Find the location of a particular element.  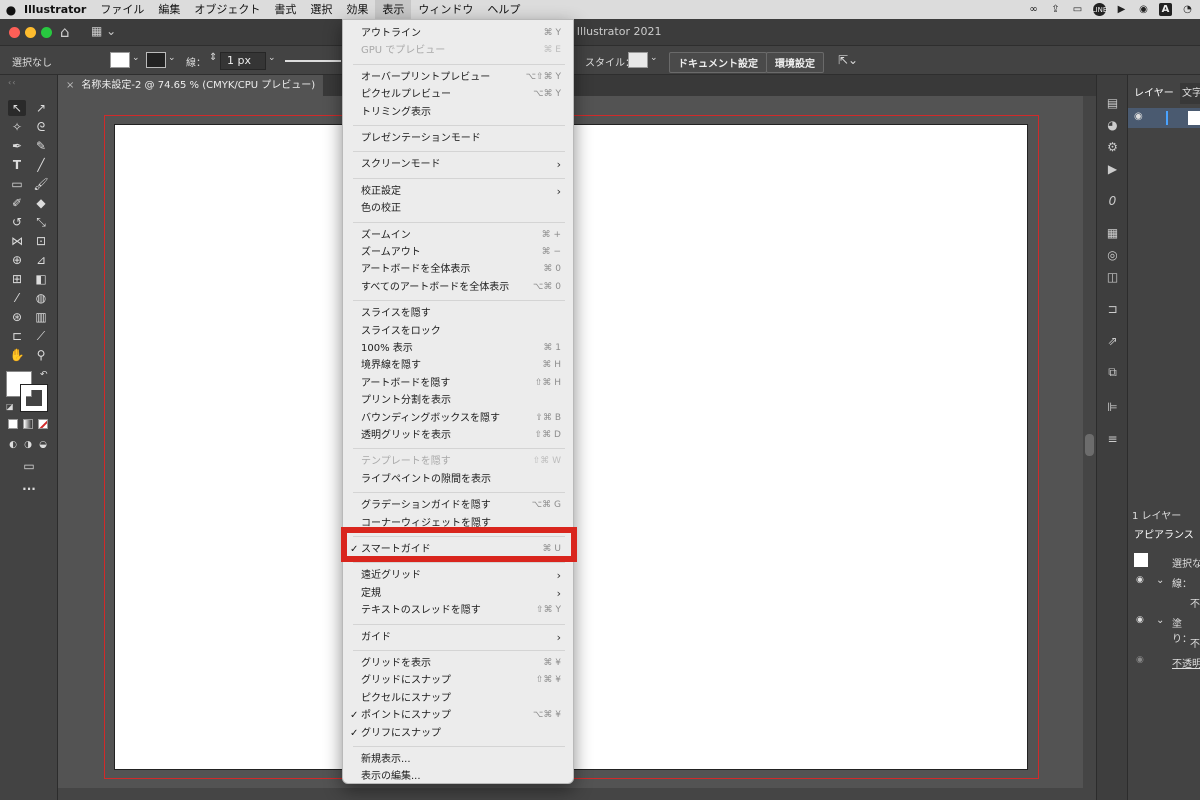

paintbrush-tool-icon: 🖌 is located at coordinates (41, 184).